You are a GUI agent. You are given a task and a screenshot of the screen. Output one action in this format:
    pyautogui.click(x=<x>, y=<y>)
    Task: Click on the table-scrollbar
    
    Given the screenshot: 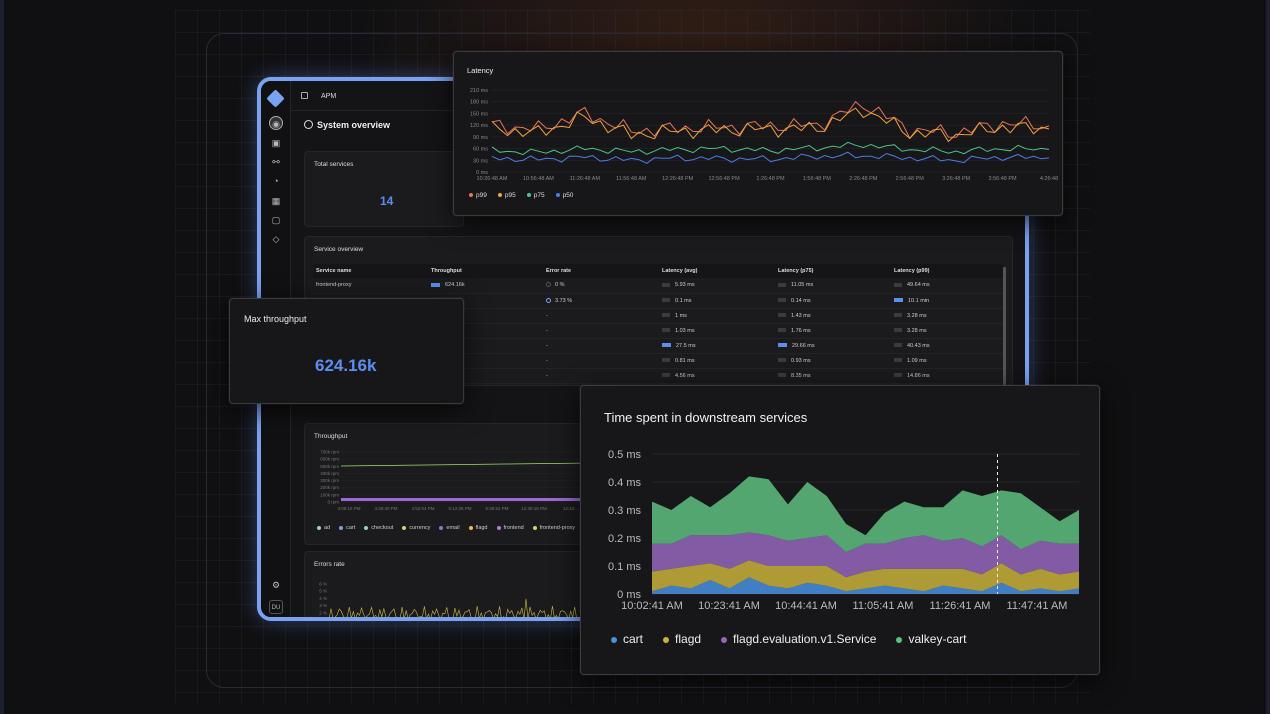 What is the action you would take?
    pyautogui.click(x=1004, y=326)
    